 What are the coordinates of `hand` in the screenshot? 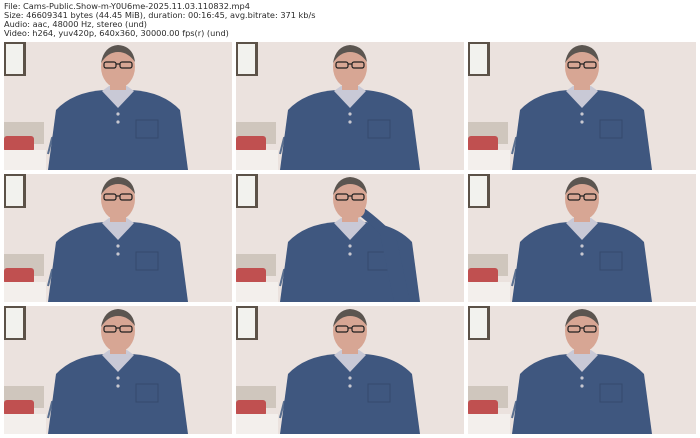 It's located at (356, 210).